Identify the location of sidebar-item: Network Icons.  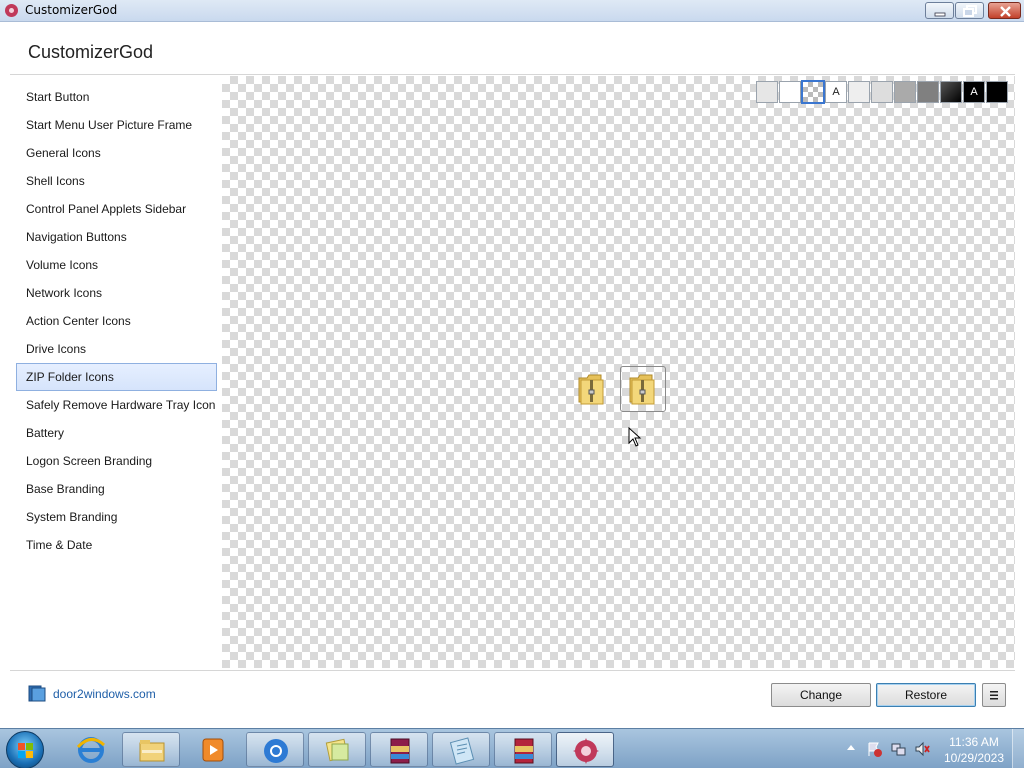
(116, 293).